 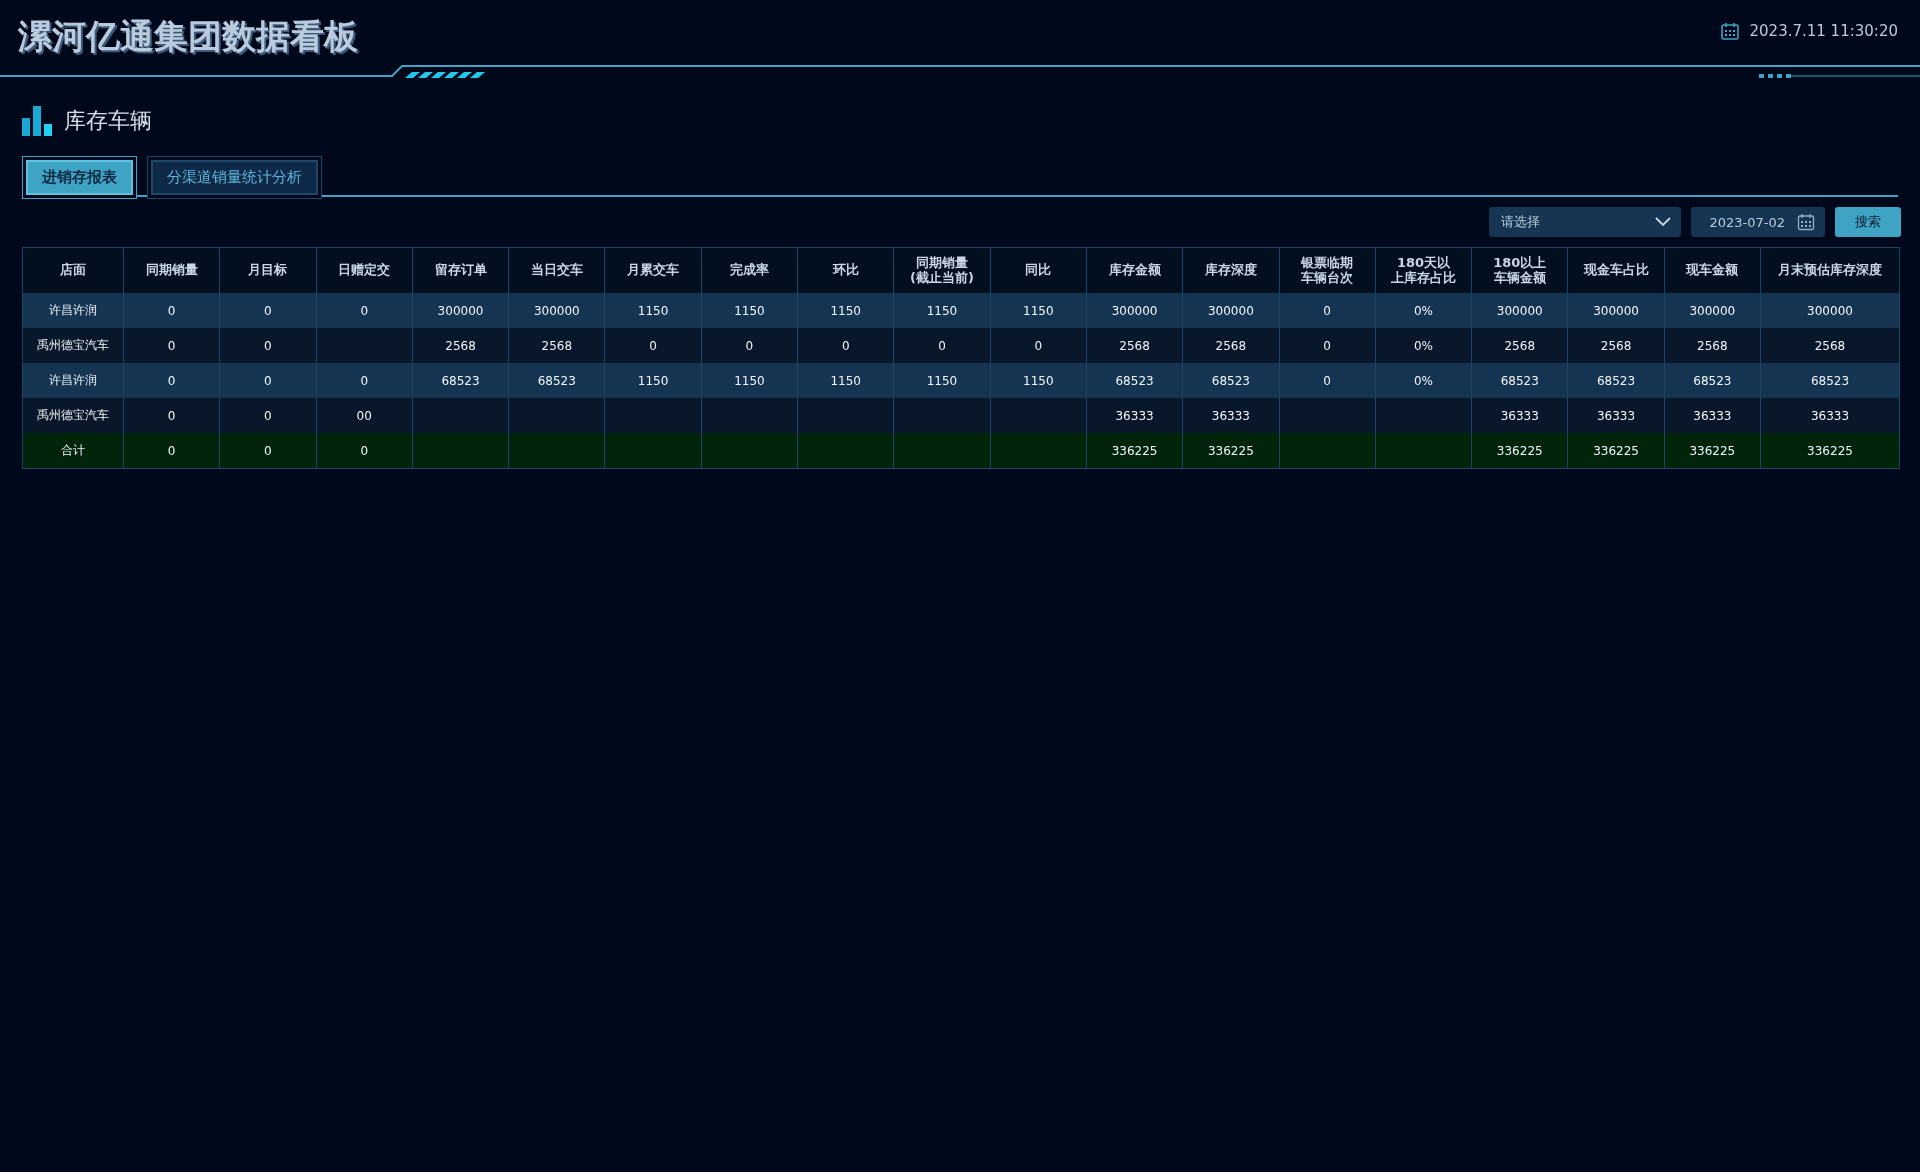 What do you see at coordinates (1758, 222) in the screenshot?
I see `date-field: 2023-07-02` at bounding box center [1758, 222].